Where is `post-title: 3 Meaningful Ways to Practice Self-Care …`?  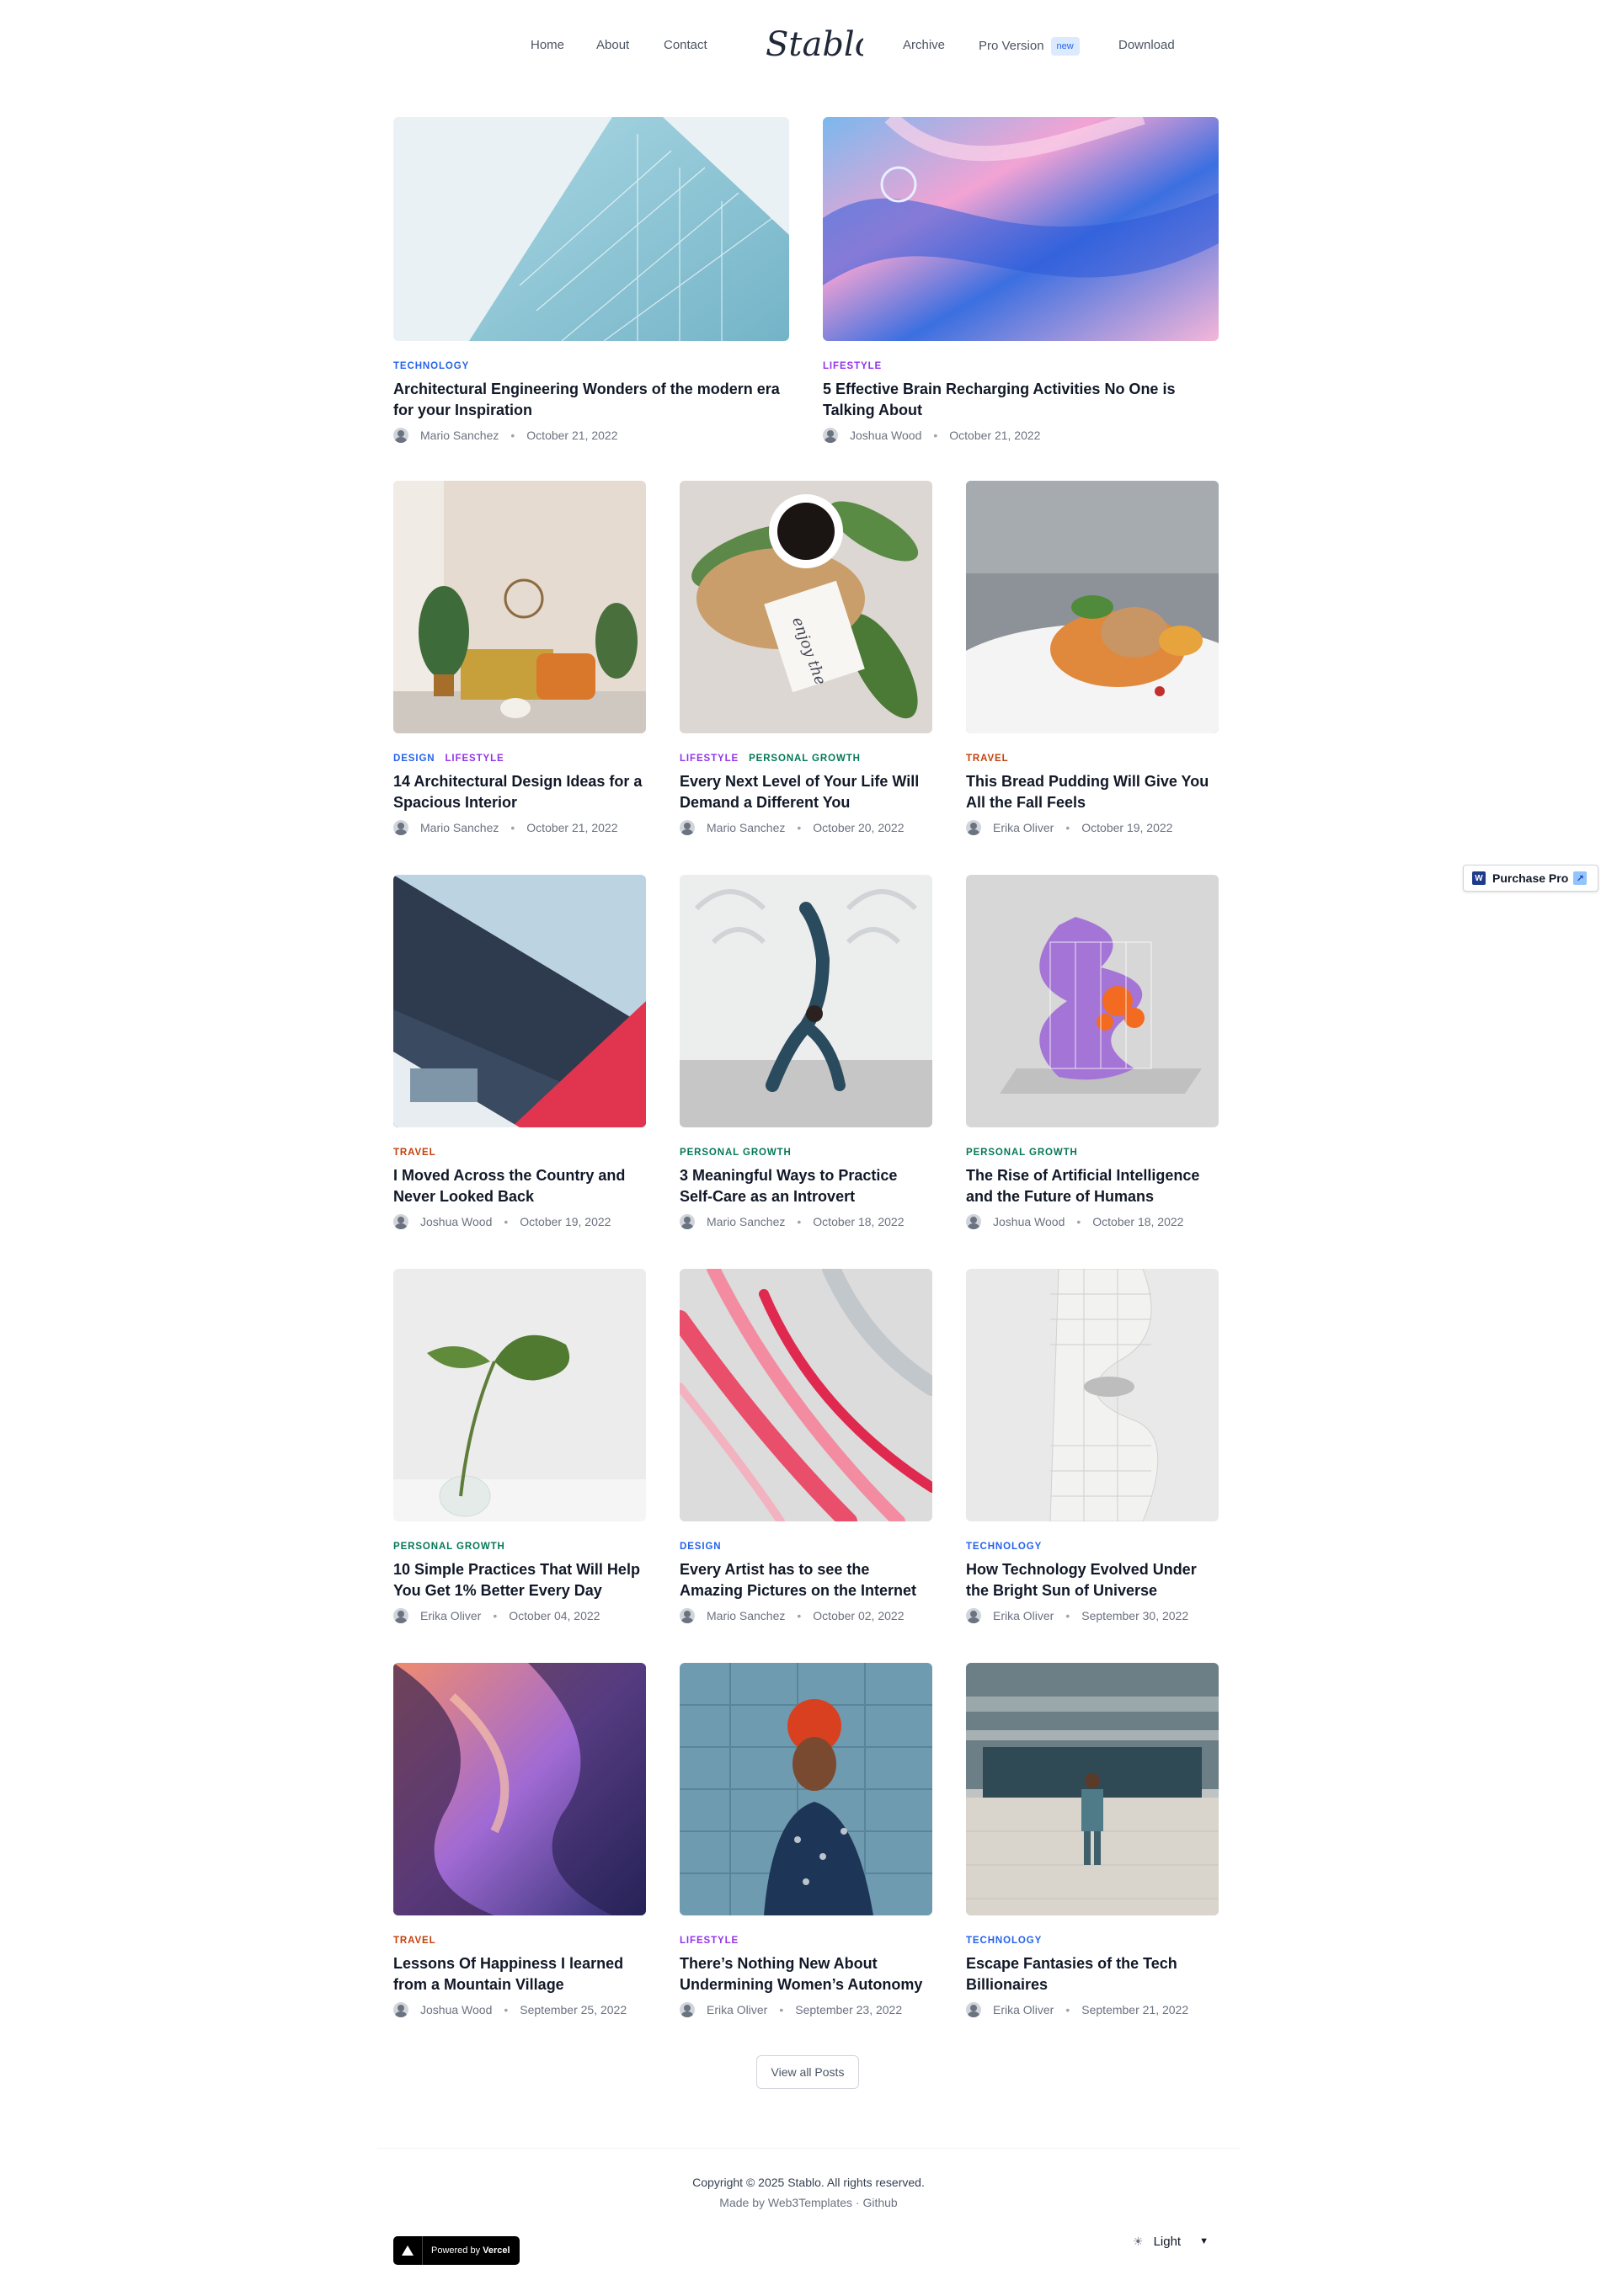
post-title: 3 Meaningful Ways to Practice Self-Care … is located at coordinates (806, 1186).